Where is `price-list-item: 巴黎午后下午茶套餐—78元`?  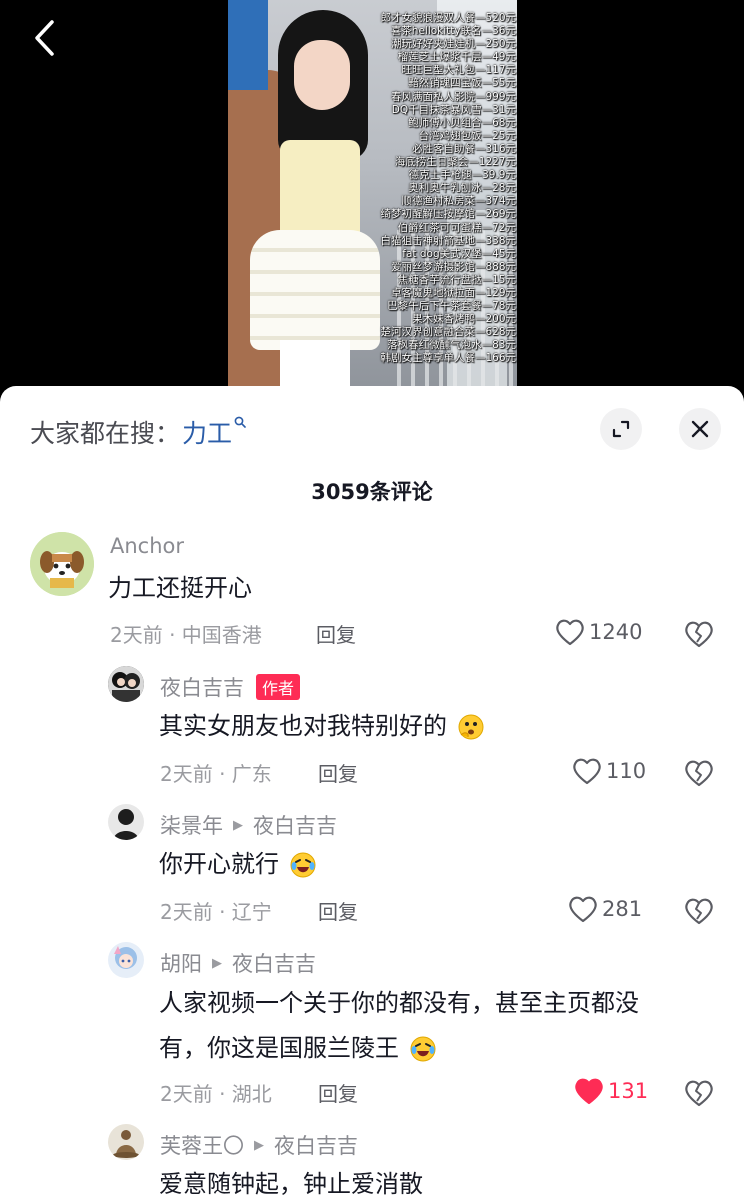
price-list-item: 巴黎午后下午茶套餐—78元 is located at coordinates (451, 306).